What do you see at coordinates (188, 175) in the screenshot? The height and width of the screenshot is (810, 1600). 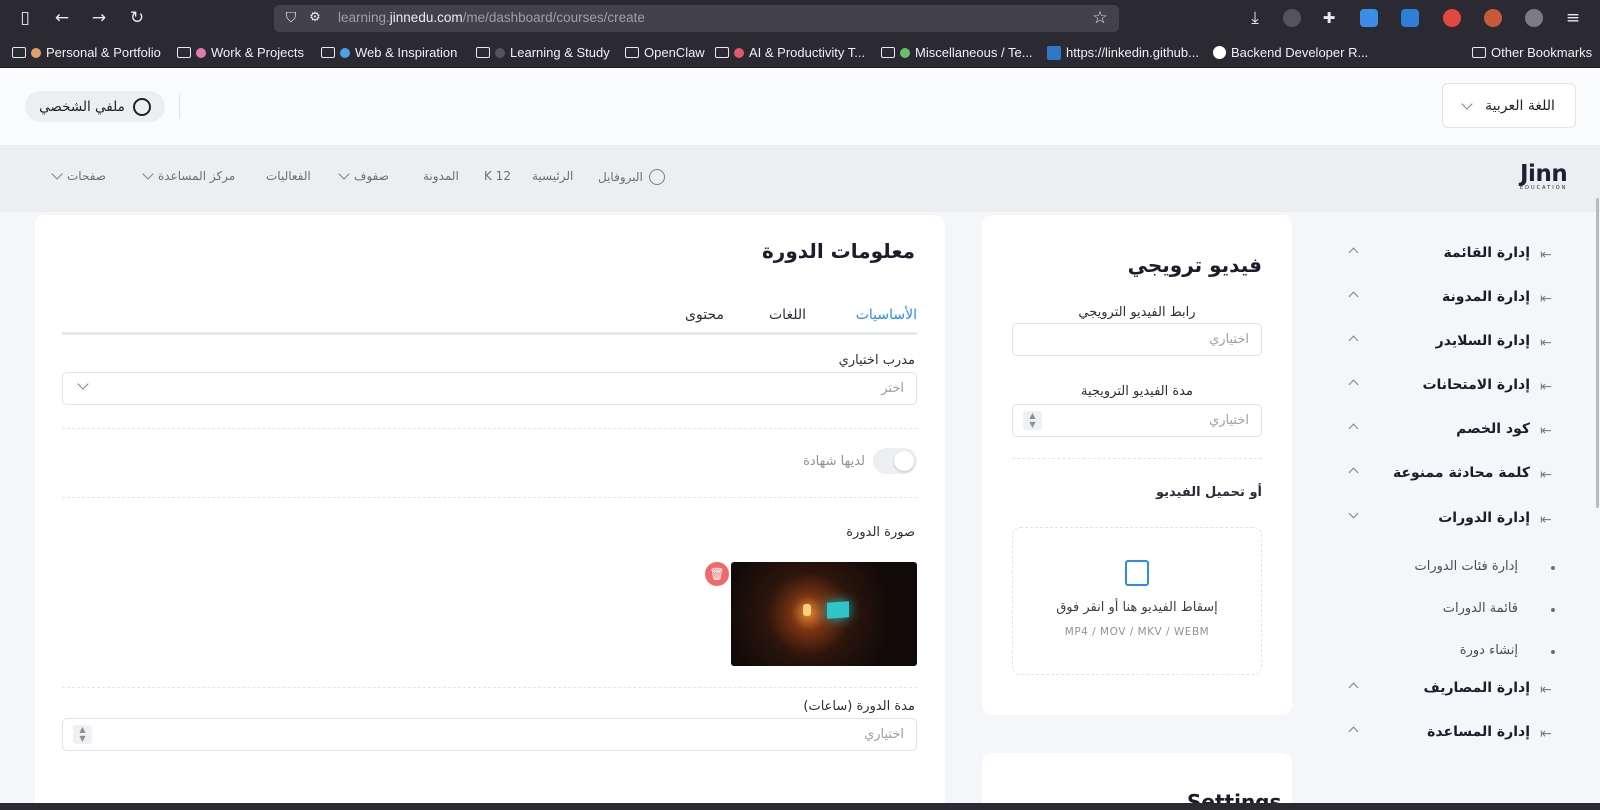 I see `nav-help-center: مركز المساعدة` at bounding box center [188, 175].